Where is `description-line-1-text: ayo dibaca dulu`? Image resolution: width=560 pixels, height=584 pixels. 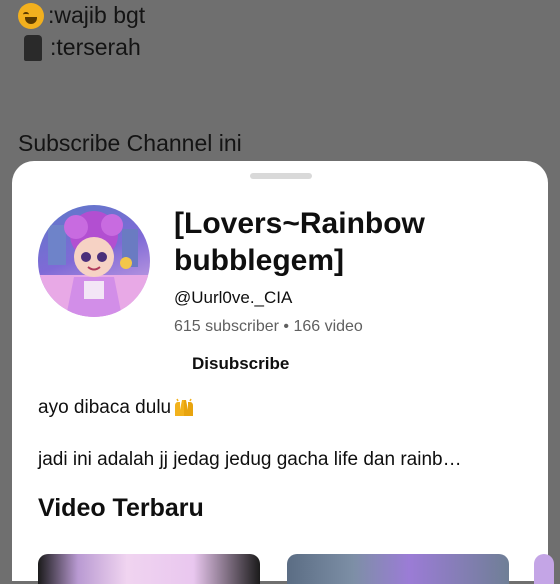
description-line-1-text: ayo dibaca dulu is located at coordinates (105, 407).